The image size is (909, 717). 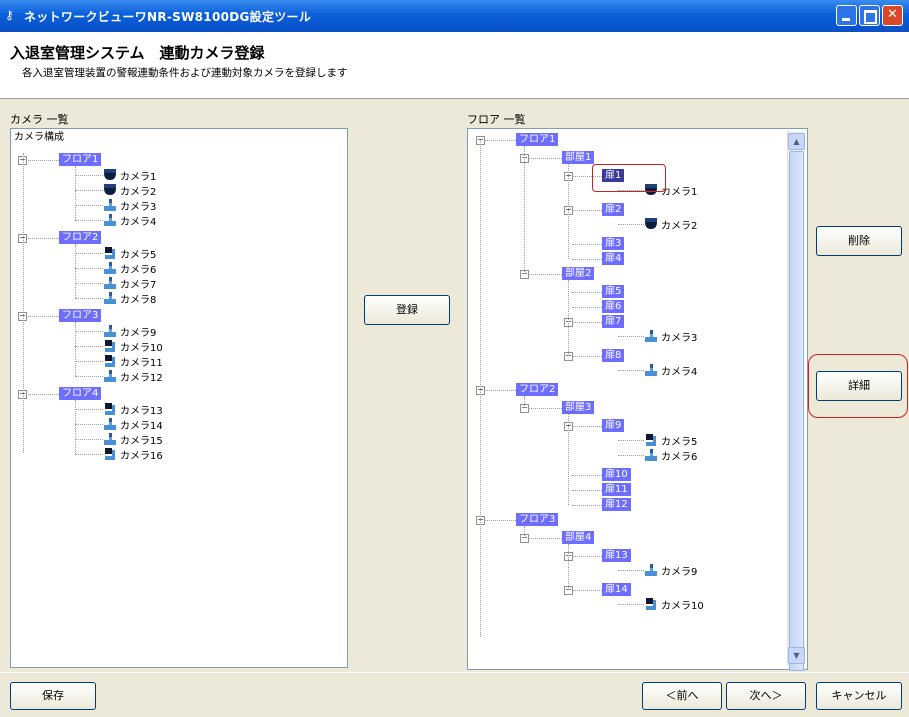 What do you see at coordinates (616, 474) in the screenshot?
I see `door-node: 扉10` at bounding box center [616, 474].